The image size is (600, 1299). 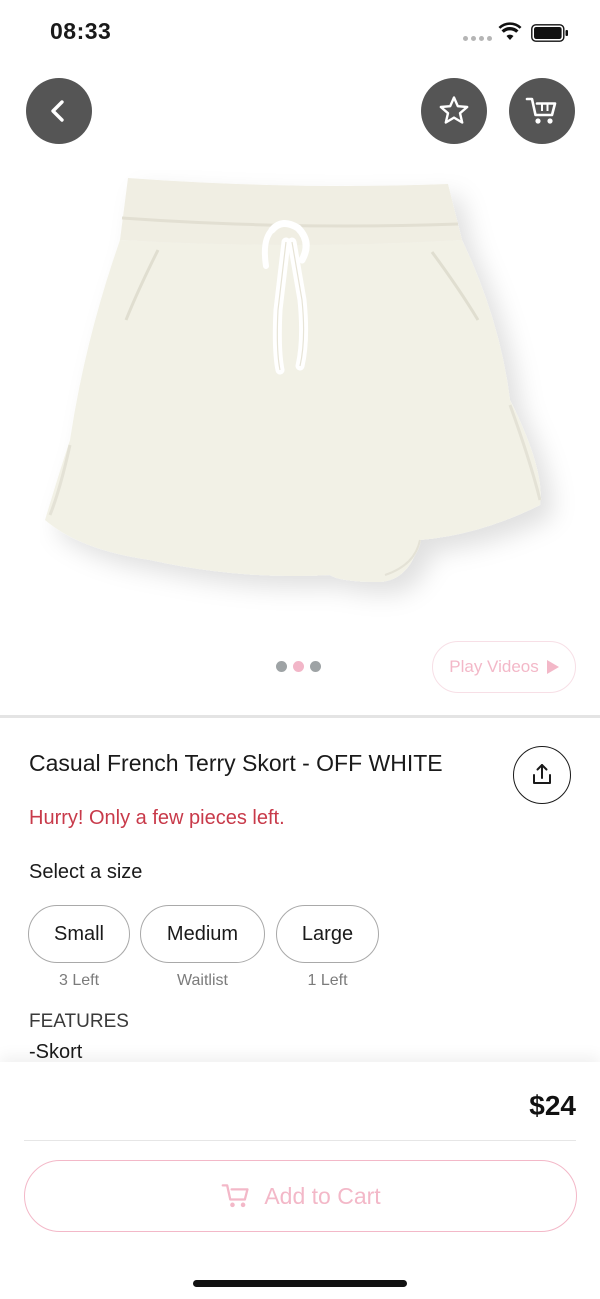 What do you see at coordinates (81, 31) in the screenshot?
I see `status-time: 08:33` at bounding box center [81, 31].